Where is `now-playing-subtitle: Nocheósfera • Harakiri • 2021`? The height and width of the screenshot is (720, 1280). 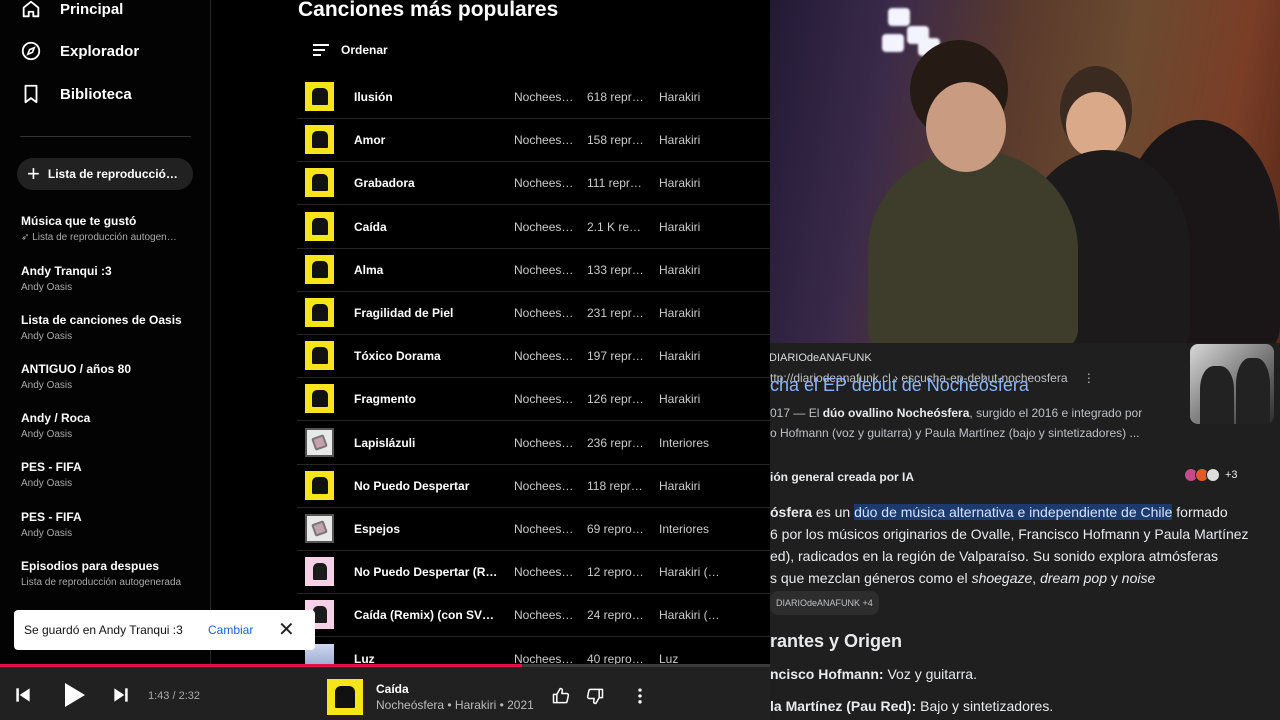 now-playing-subtitle: Nocheósfera • Harakiri • 2021 is located at coordinates (455, 705).